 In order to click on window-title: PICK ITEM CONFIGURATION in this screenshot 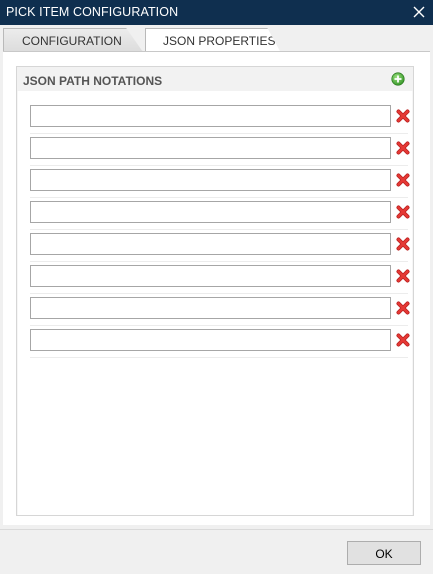, I will do `click(92, 12)`.